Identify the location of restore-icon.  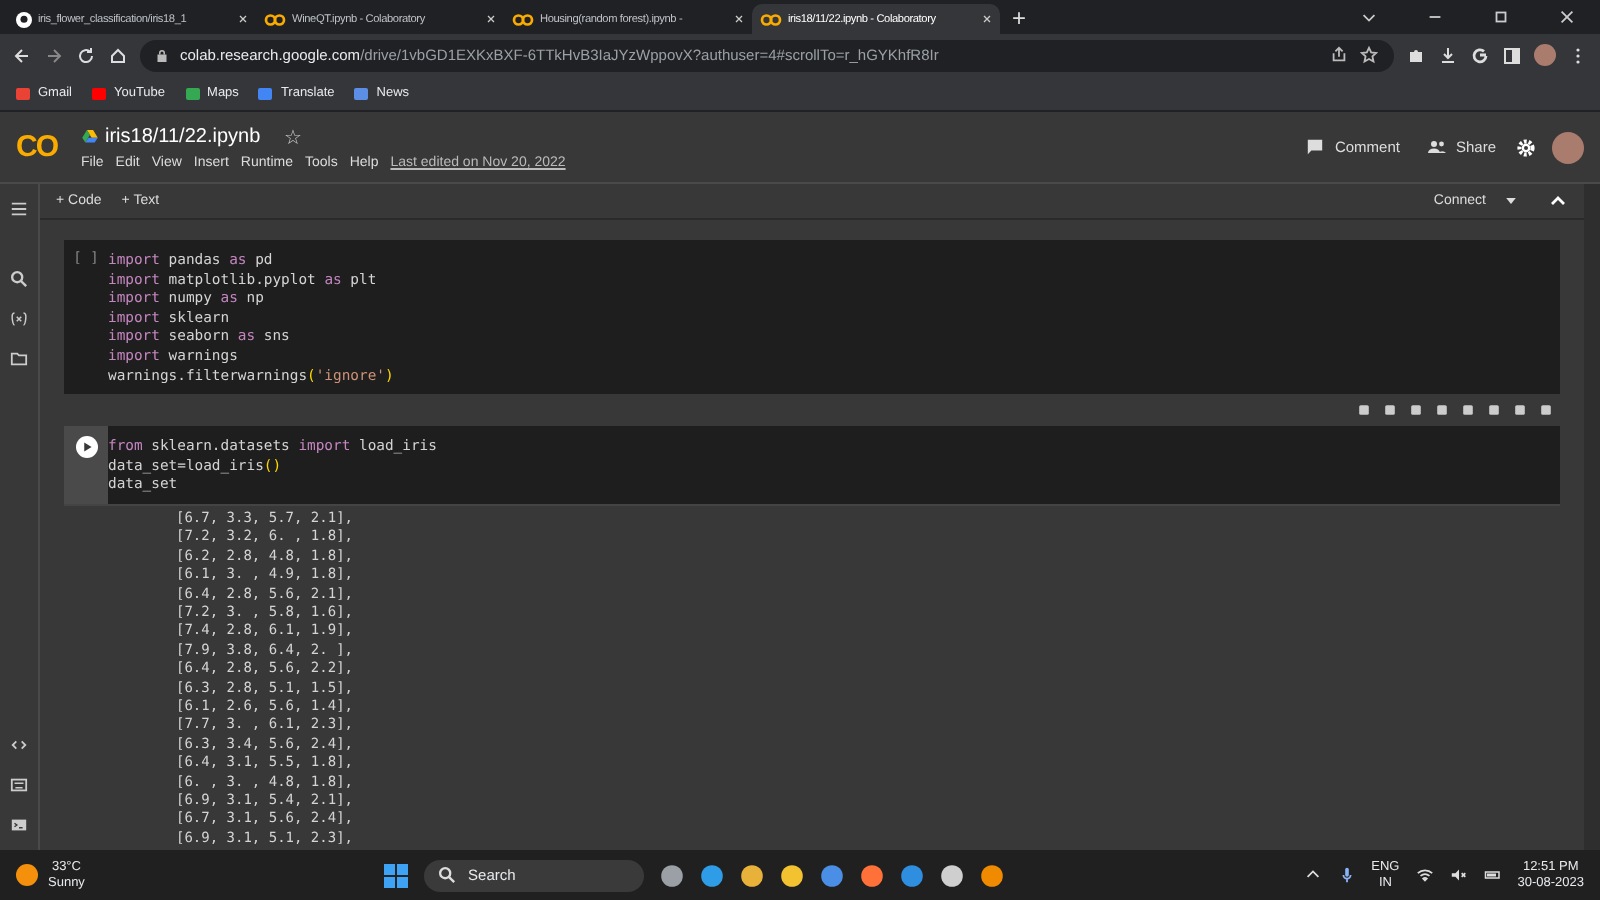
(1501, 17).